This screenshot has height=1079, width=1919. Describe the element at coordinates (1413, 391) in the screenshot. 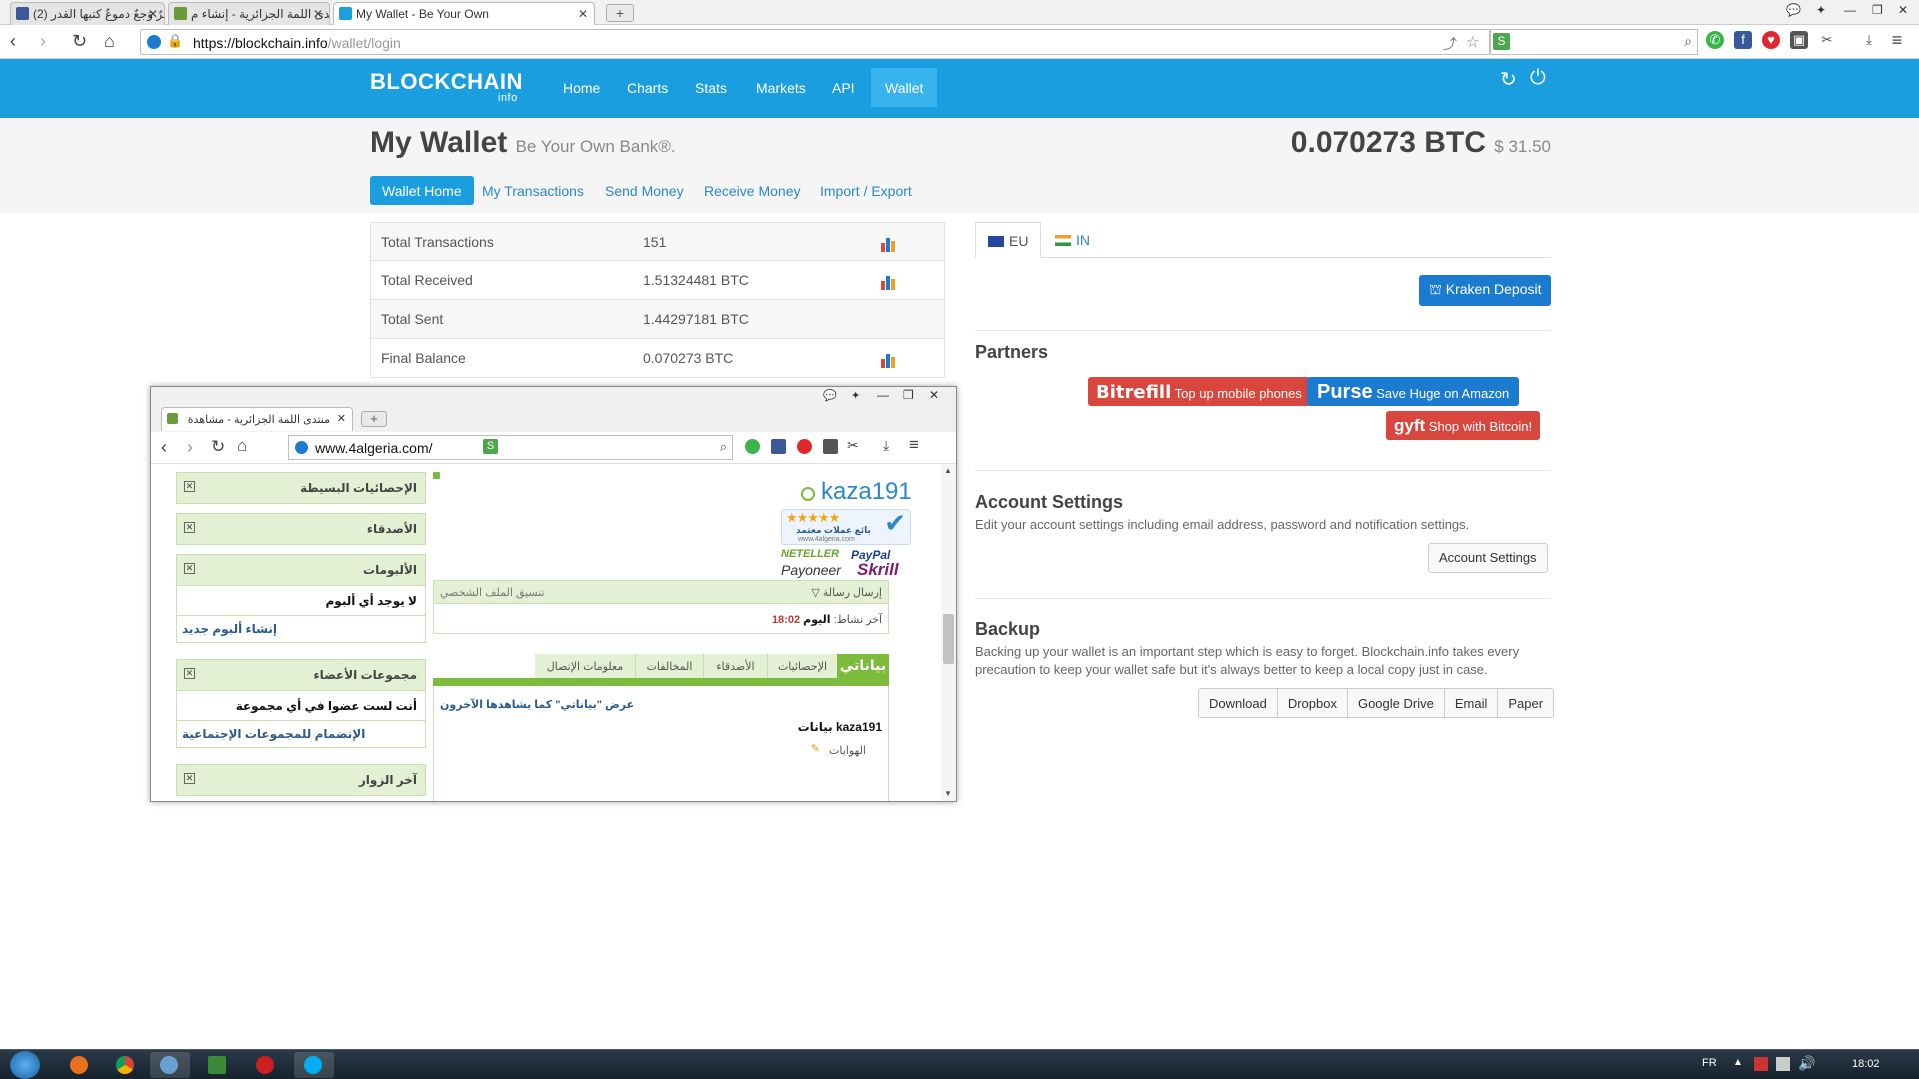

I see `purse-button: Purse Save Huge on Amazon` at that location.